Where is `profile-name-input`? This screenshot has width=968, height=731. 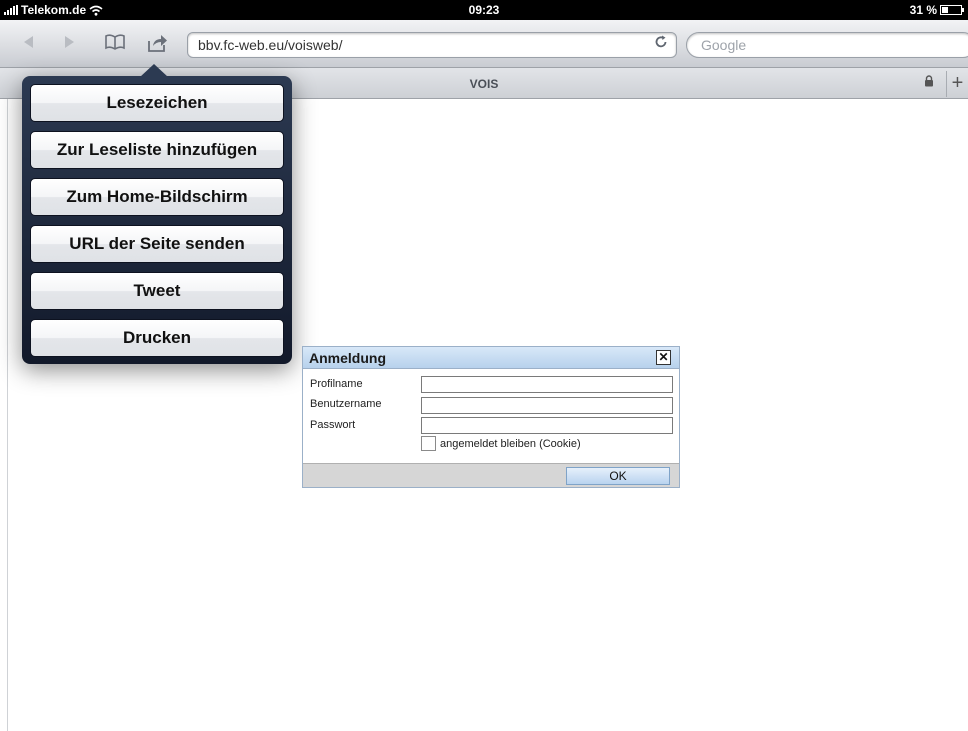
profile-name-input is located at coordinates (547, 384).